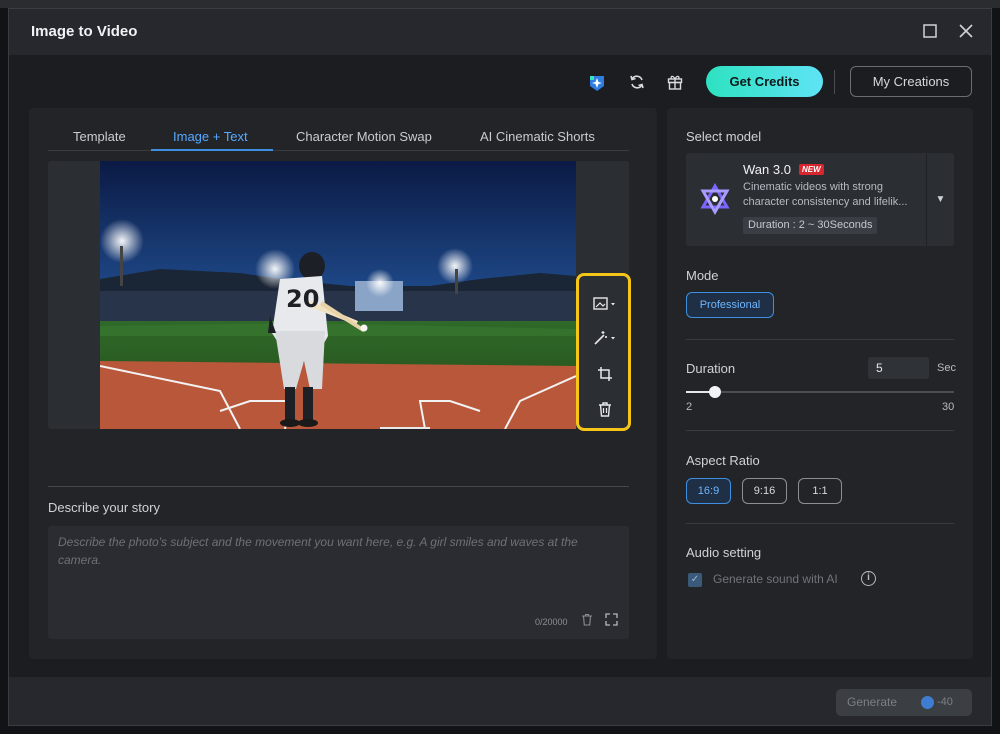 The width and height of the screenshot is (1000, 734). Describe the element at coordinates (723, 460) in the screenshot. I see `aspect-ratio-label: Aspect Ratio` at that location.